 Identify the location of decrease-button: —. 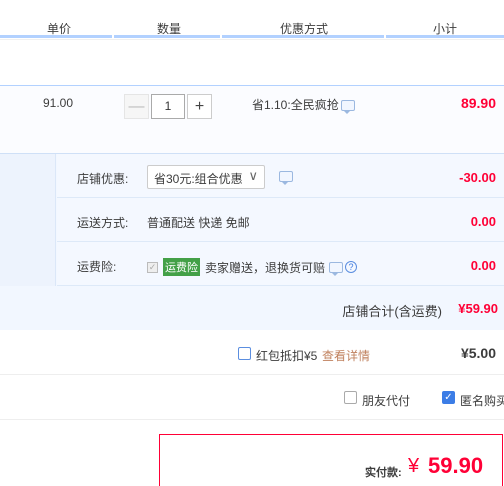
(136, 106).